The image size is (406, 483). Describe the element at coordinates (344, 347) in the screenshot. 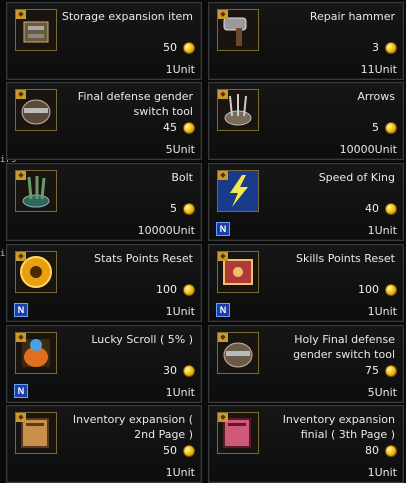

I see `item-name: Holy Final defense gender switch tool` at that location.